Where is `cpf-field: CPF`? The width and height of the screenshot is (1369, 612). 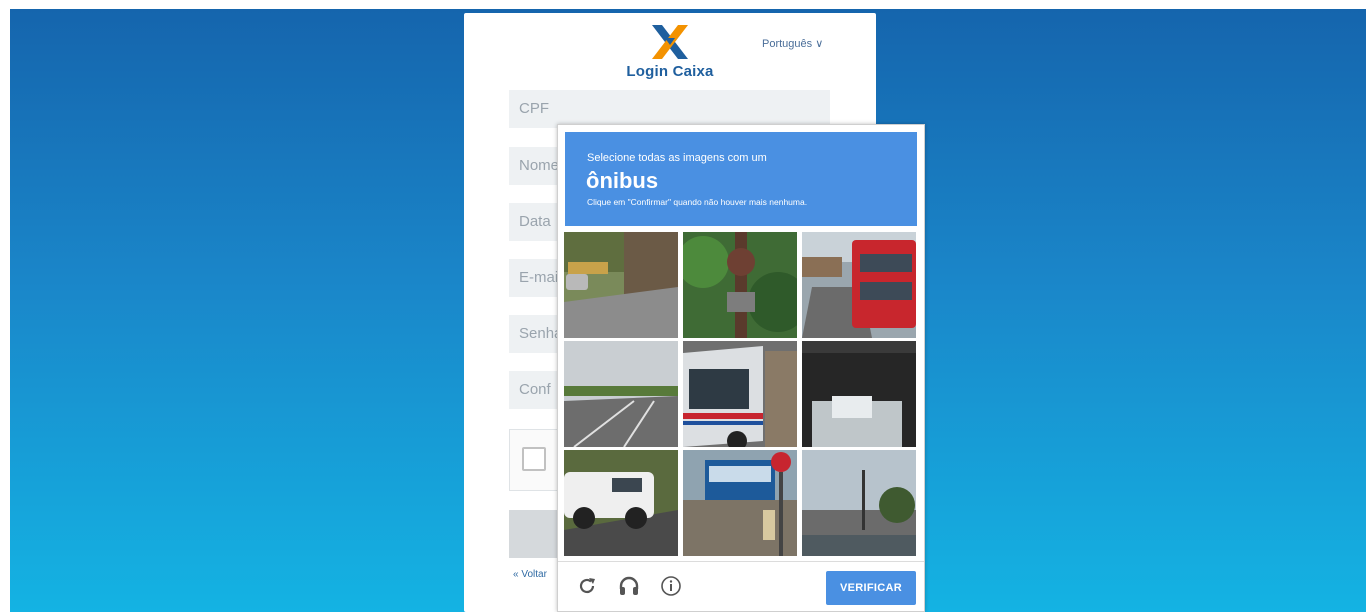
cpf-field: CPF is located at coordinates (669, 109).